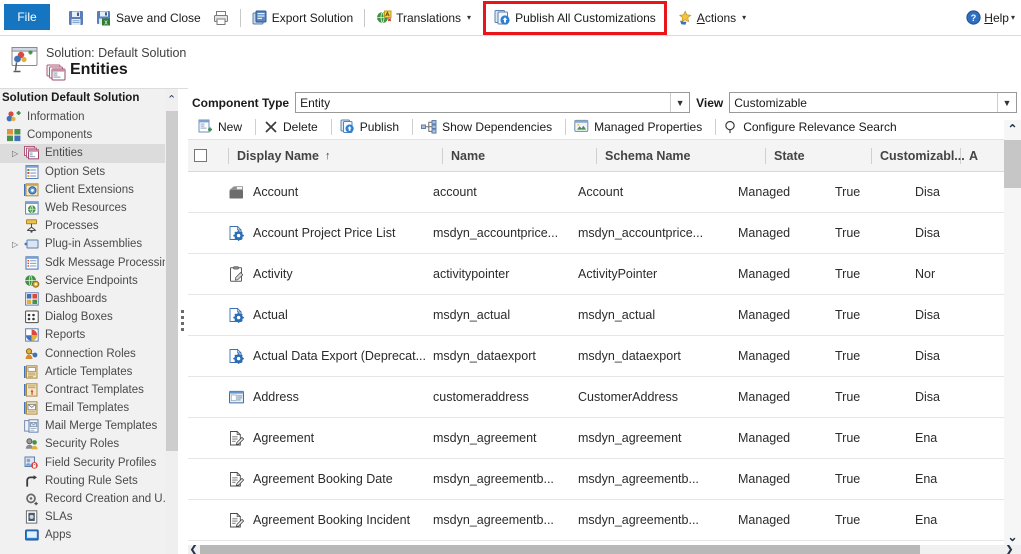 This screenshot has height=554, width=1021. Describe the element at coordinates (27, 17) in the screenshot. I see `file-tab: File` at that location.